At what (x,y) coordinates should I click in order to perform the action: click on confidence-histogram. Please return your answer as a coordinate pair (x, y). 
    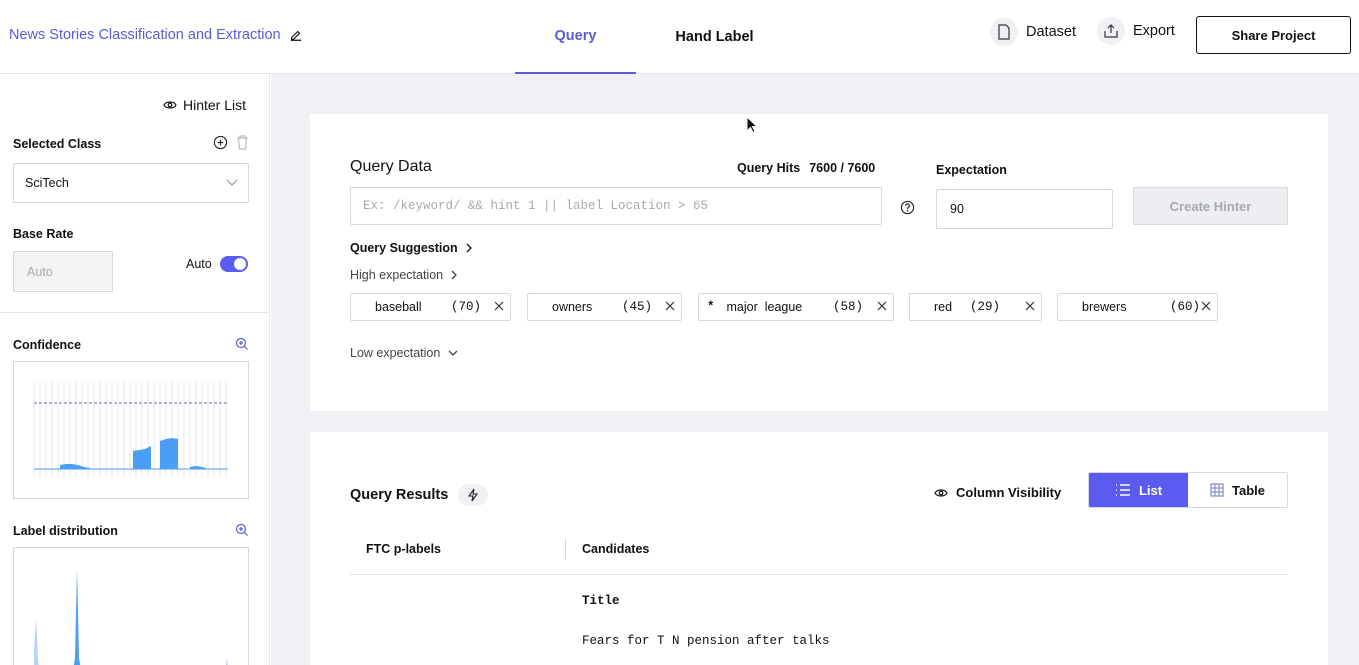
    Looking at the image, I should click on (130, 430).